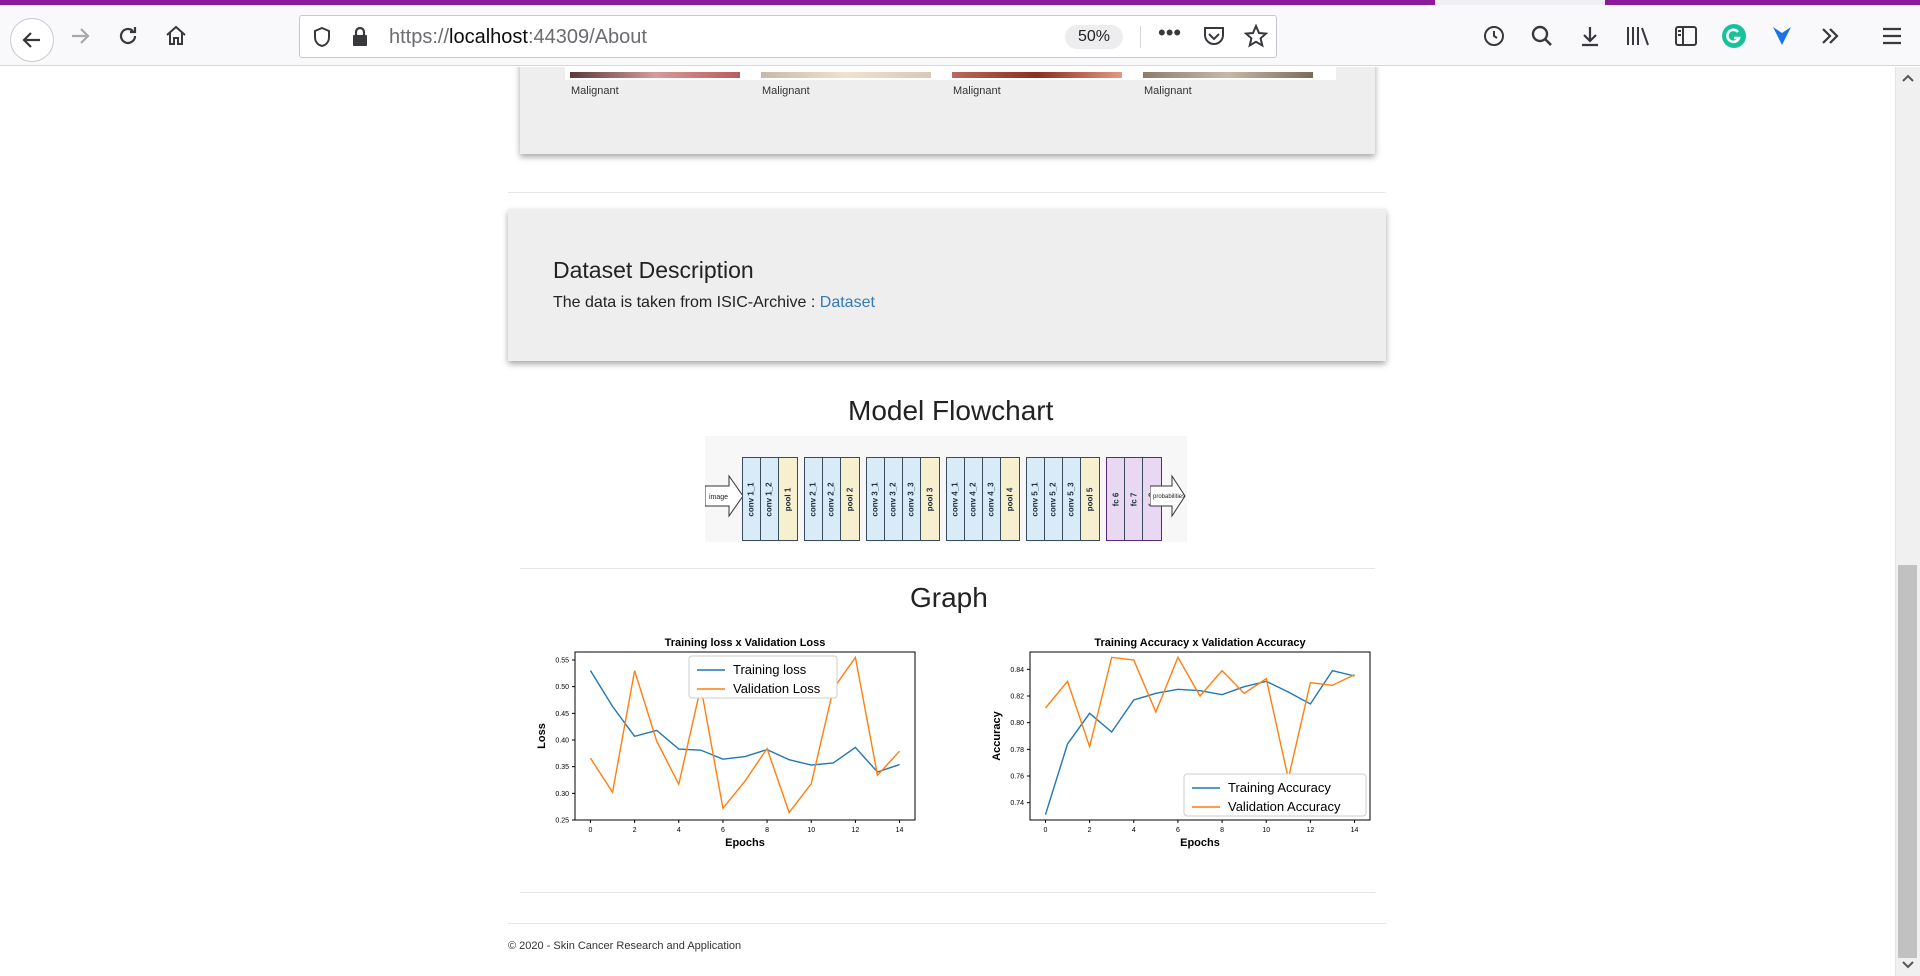 Image resolution: width=1920 pixels, height=976 pixels. What do you see at coordinates (752, 499) in the screenshot?
I see `conv-layer: conv 1_1` at bounding box center [752, 499].